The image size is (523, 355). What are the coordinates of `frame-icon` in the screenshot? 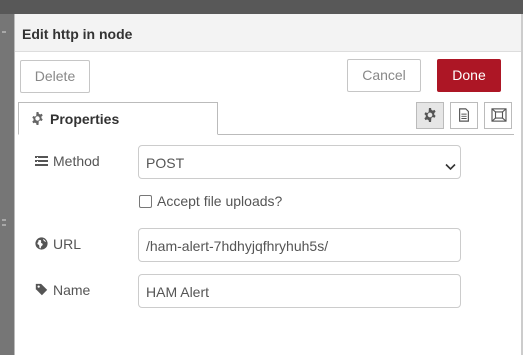 It's located at (499, 115).